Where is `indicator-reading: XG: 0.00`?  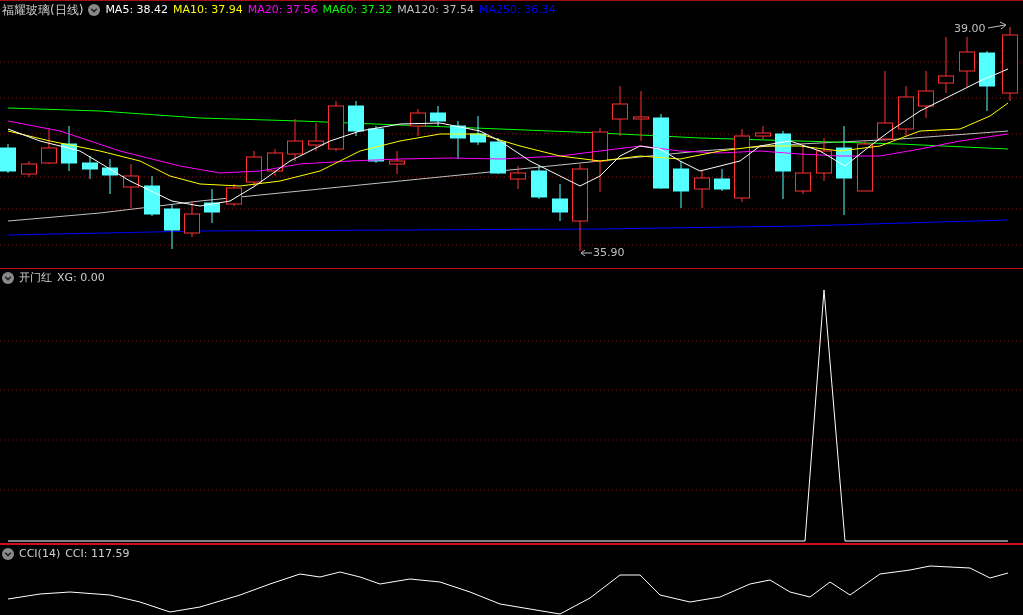
indicator-reading: XG: 0.00 is located at coordinates (81, 278).